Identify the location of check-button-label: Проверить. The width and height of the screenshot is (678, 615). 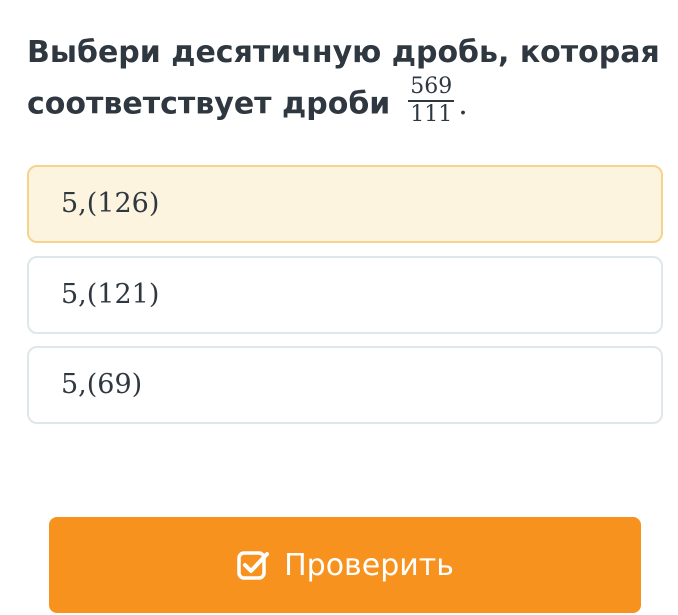
(369, 565).